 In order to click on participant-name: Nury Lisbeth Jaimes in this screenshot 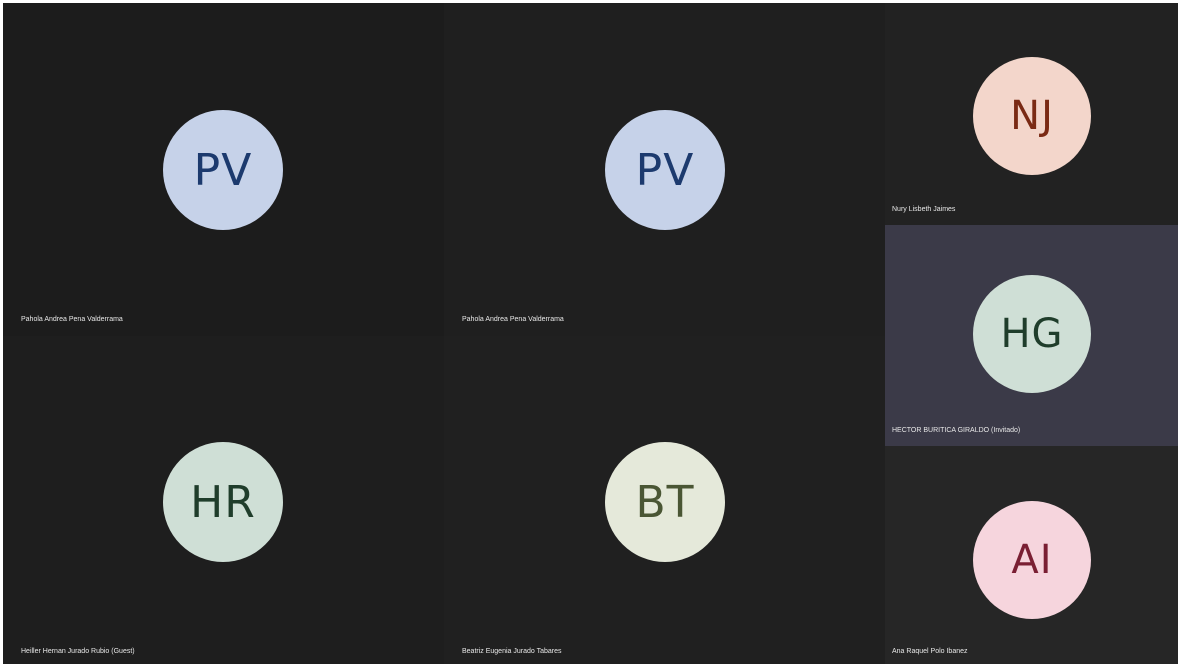, I will do `click(924, 209)`.